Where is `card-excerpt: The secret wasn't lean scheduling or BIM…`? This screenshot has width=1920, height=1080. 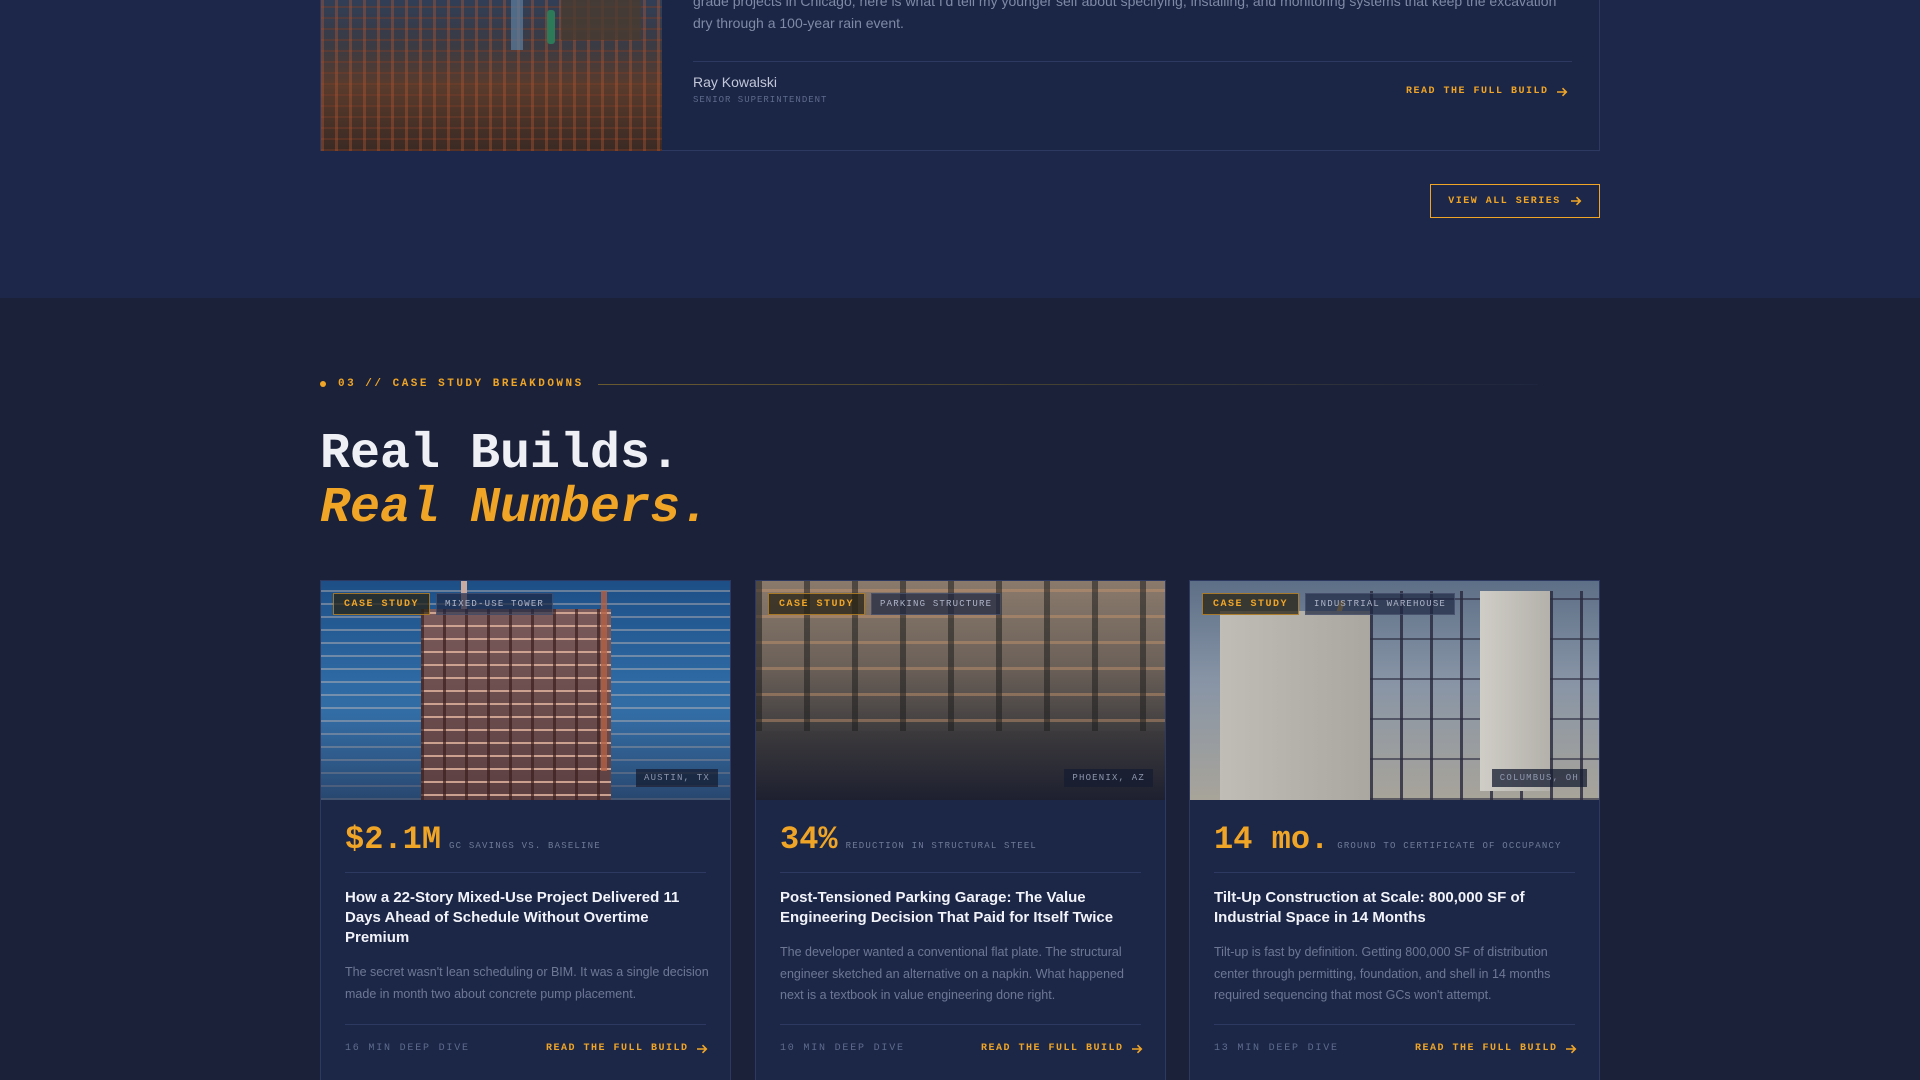
card-excerpt: The secret wasn't lean scheduling or BIM… is located at coordinates (527, 983).